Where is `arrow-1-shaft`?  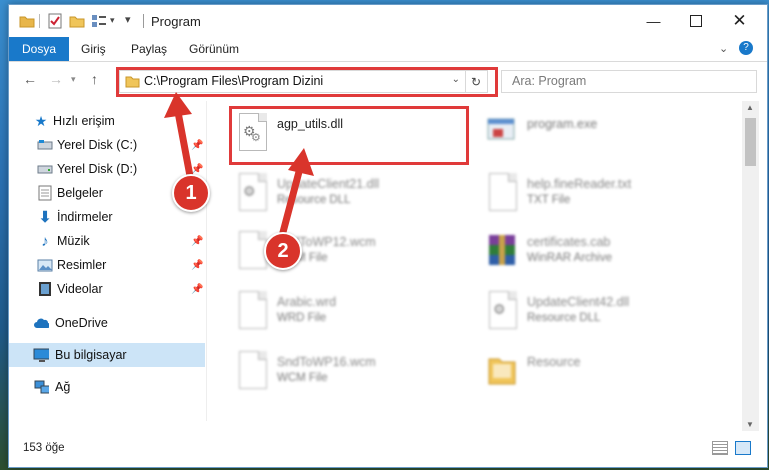
arrow-1-shaft is located at coordinates (184, 144).